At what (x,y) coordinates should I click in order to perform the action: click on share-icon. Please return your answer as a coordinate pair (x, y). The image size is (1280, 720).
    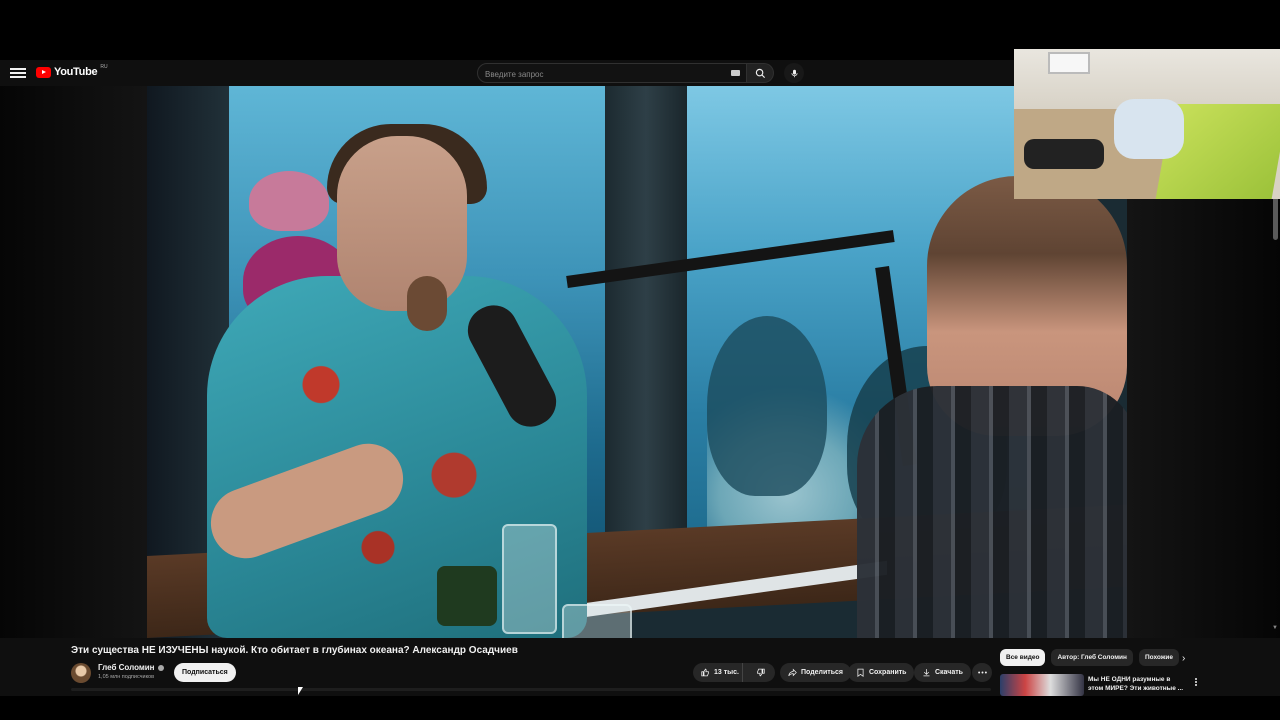
    Looking at the image, I should click on (792, 672).